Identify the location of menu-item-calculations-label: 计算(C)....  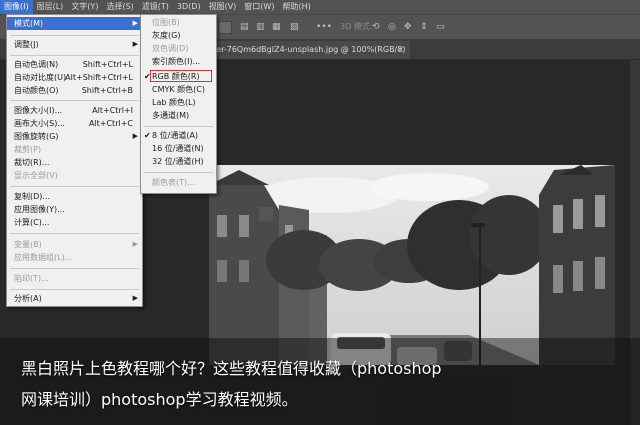
(32, 222).